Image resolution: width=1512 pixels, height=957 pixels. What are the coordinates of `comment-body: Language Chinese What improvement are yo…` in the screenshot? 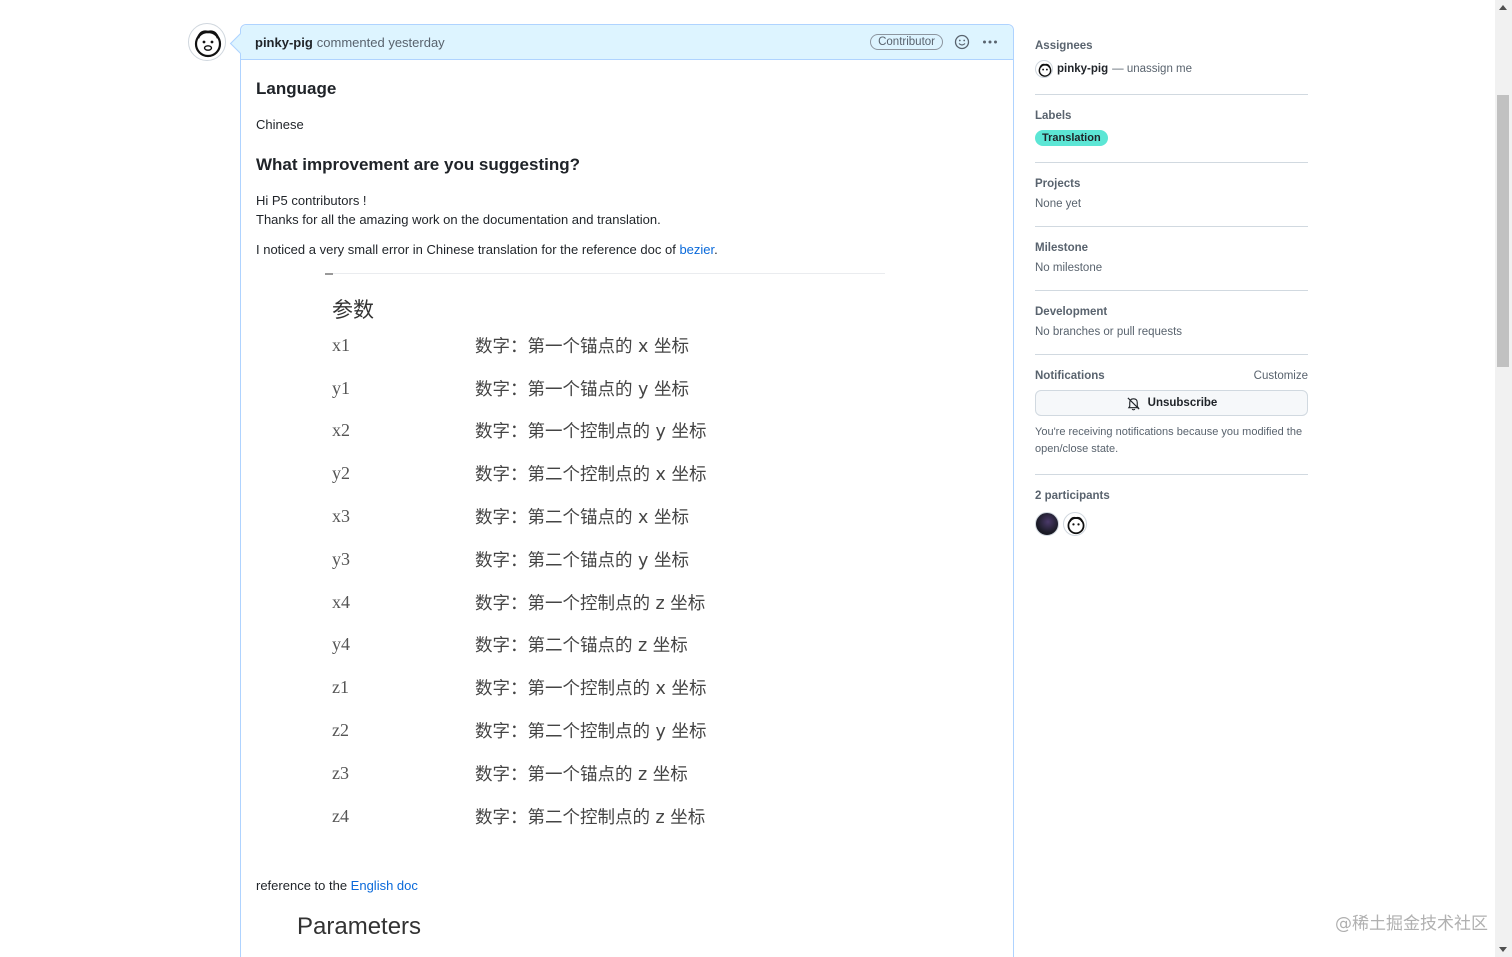 It's located at (627, 171).